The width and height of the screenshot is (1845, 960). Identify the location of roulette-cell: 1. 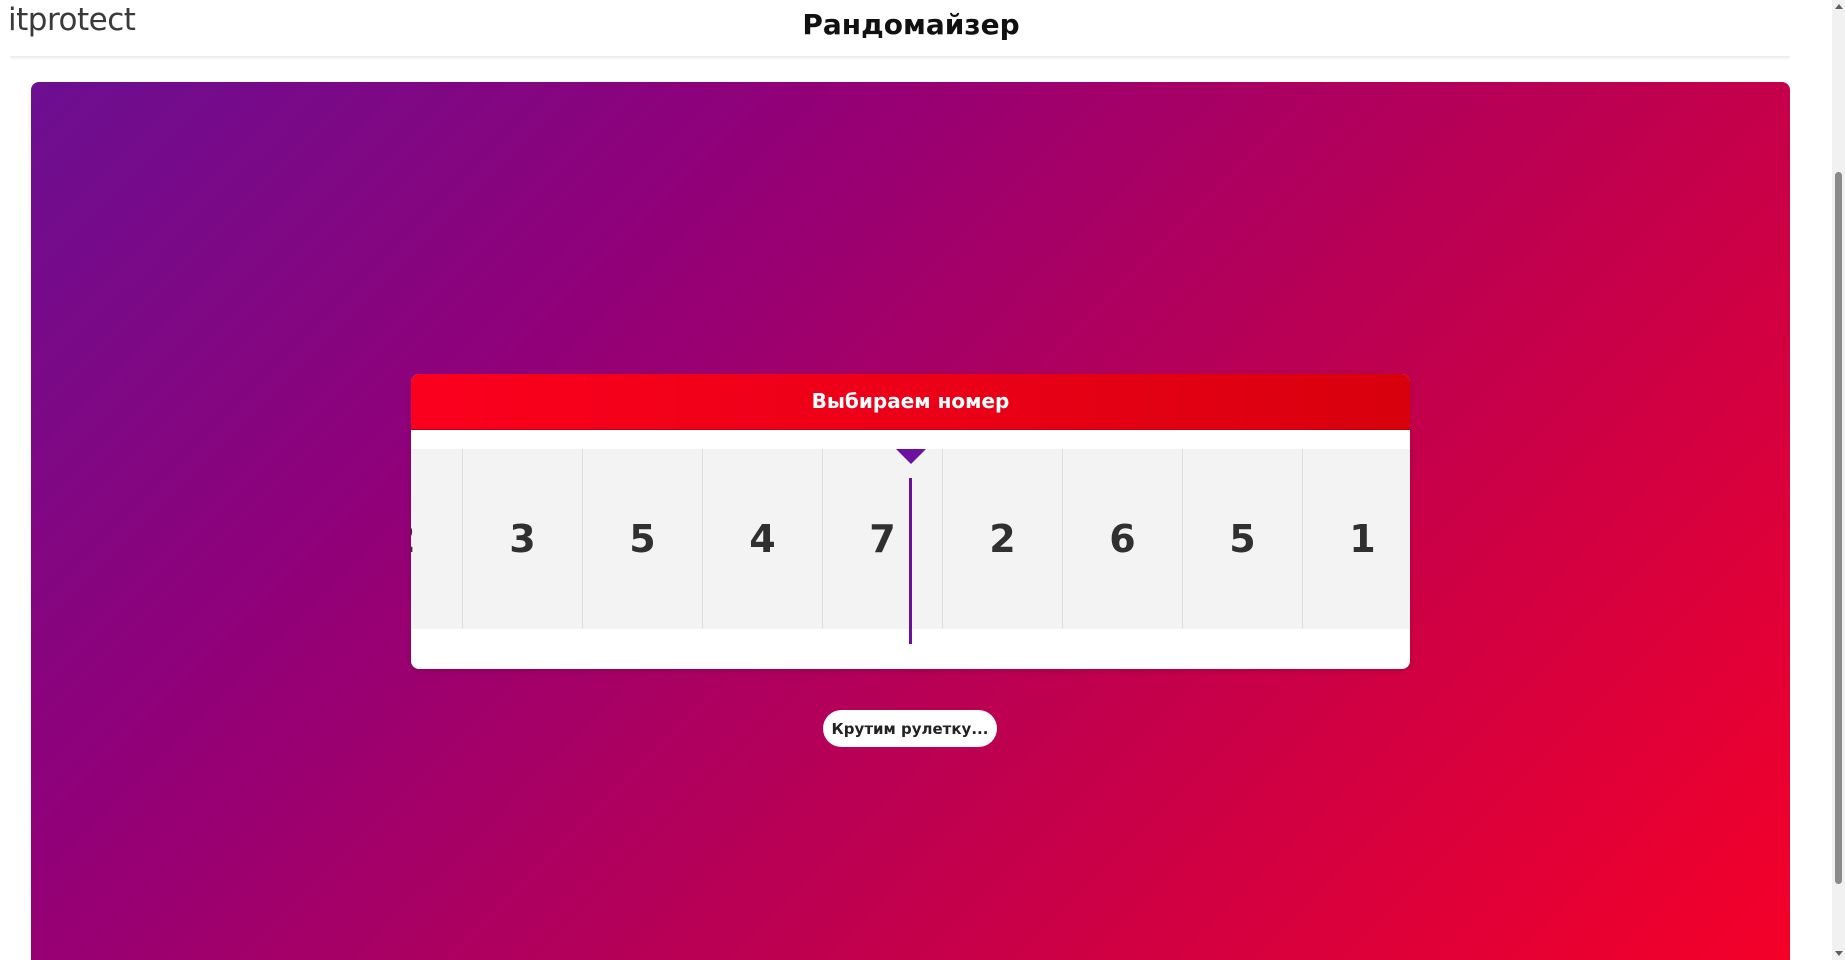
(1356, 539).